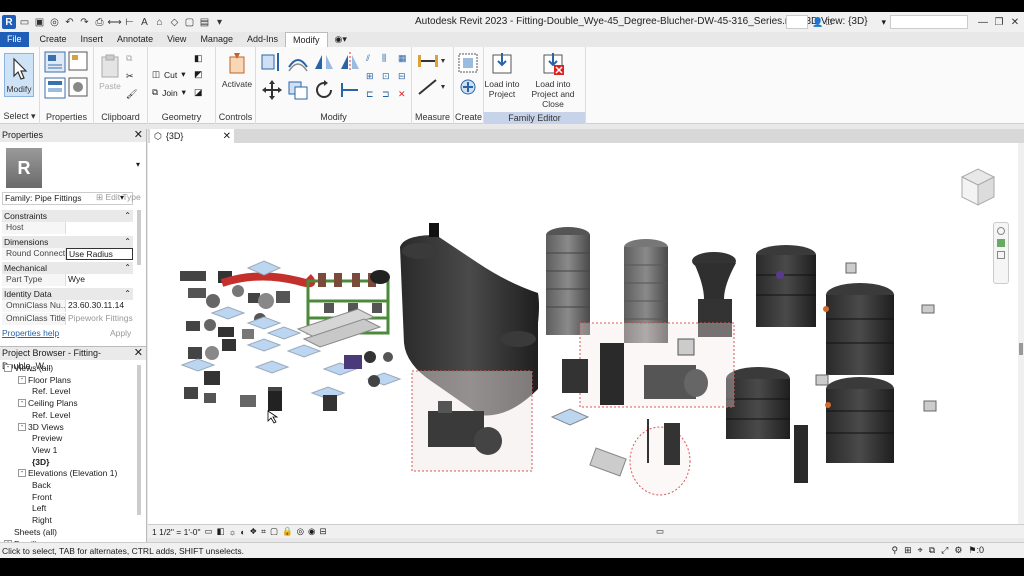  I want to click on prop-row-omniclass-number: OmniClass Nu... 23.60.30.11.14, so click(67, 306).